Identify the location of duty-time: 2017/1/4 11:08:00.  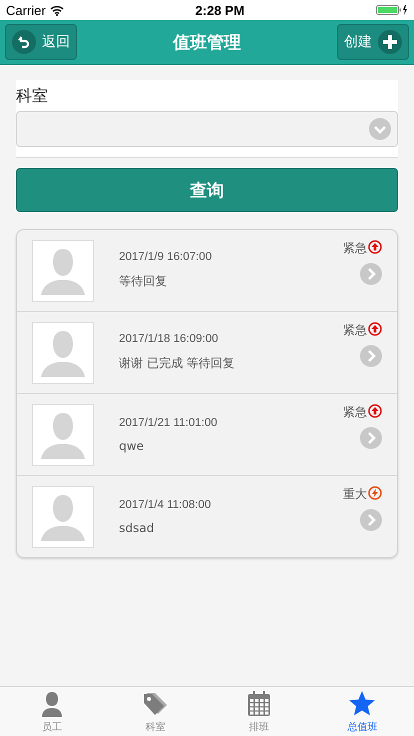
(165, 504).